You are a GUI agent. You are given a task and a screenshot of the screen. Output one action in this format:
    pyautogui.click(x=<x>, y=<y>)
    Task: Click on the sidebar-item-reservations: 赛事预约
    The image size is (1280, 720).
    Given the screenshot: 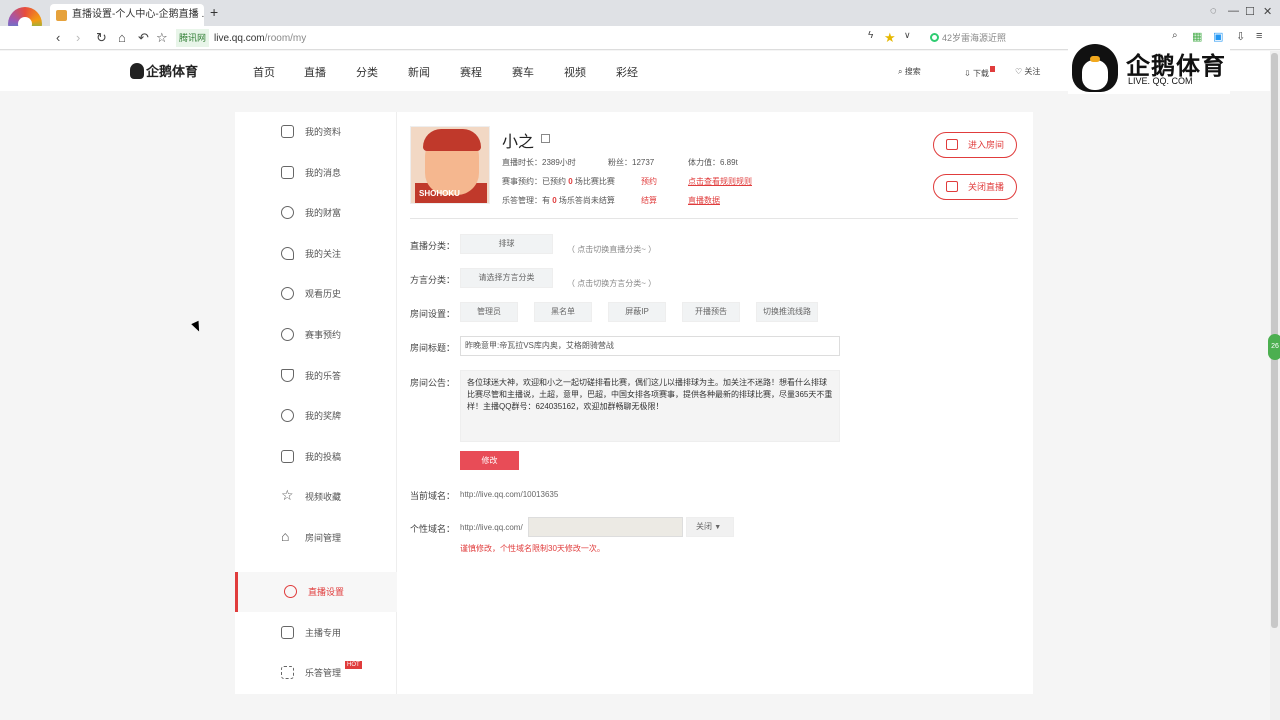 What is the action you would take?
    pyautogui.click(x=316, y=335)
    